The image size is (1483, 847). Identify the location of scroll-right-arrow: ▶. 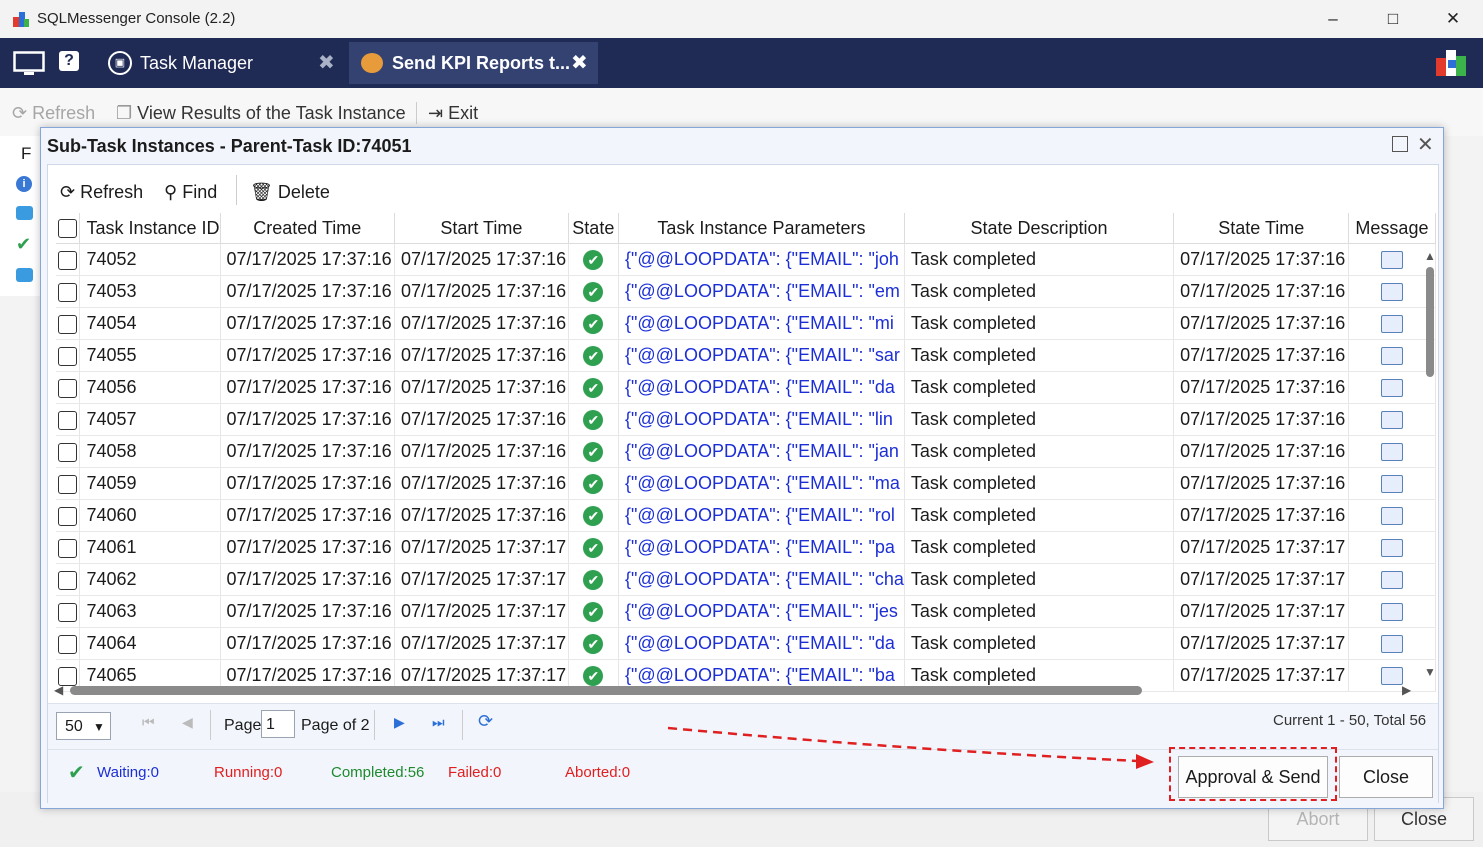
(1406, 690).